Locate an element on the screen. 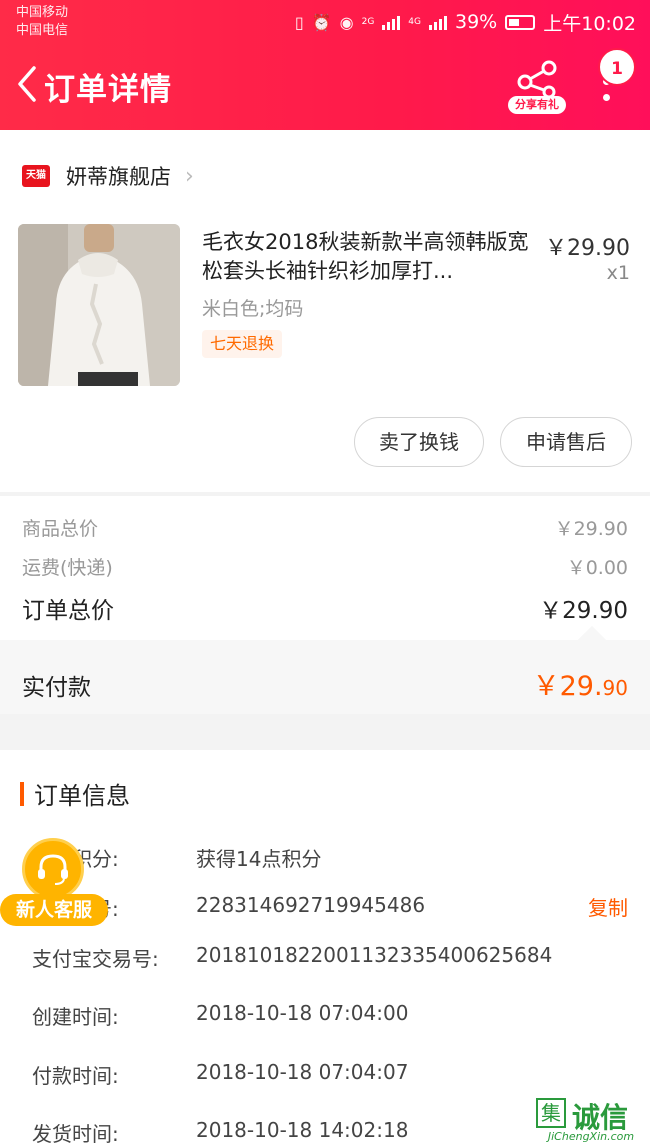  order-no-value: 228314692719945486 is located at coordinates (311, 905).